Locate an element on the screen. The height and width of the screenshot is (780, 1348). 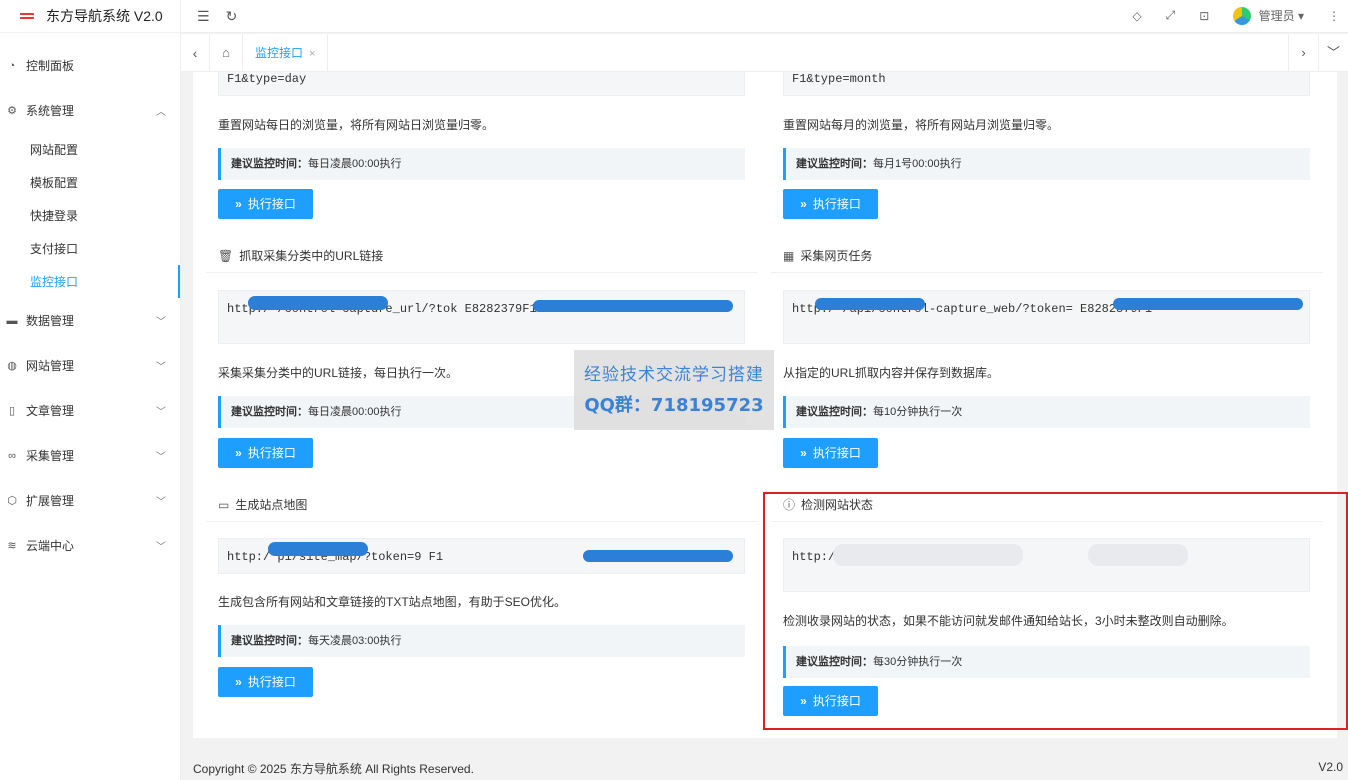
sidebar-item-extend: ⬡ 扩展管理 ﹀ is located at coordinates (90, 500).